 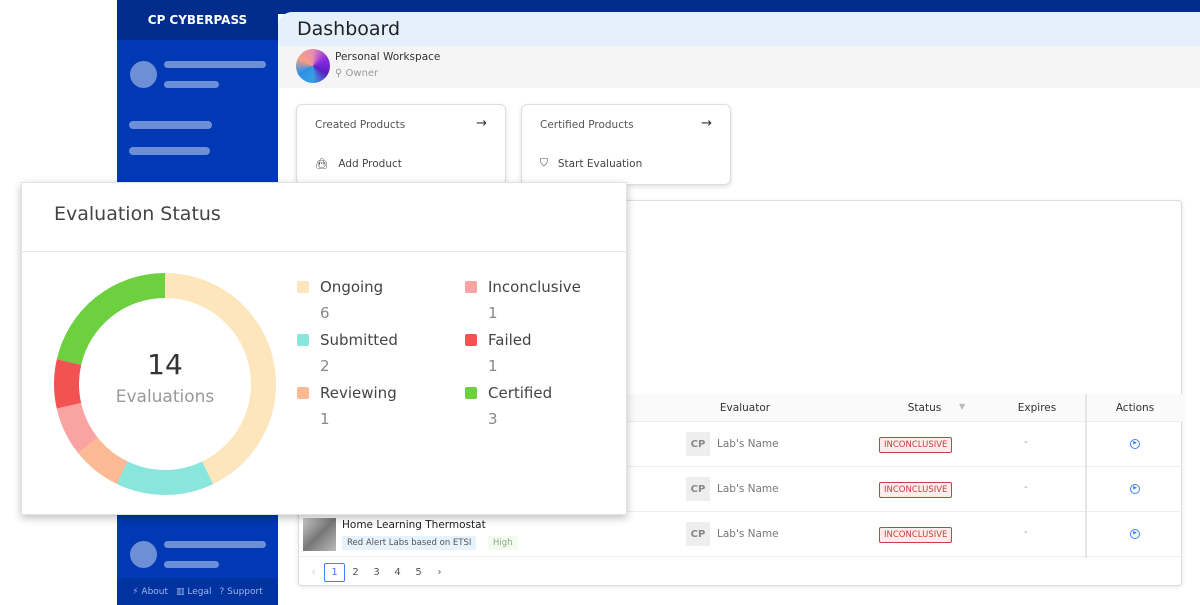 I want to click on add-product-button: 👜︎ Add Product, so click(x=358, y=164).